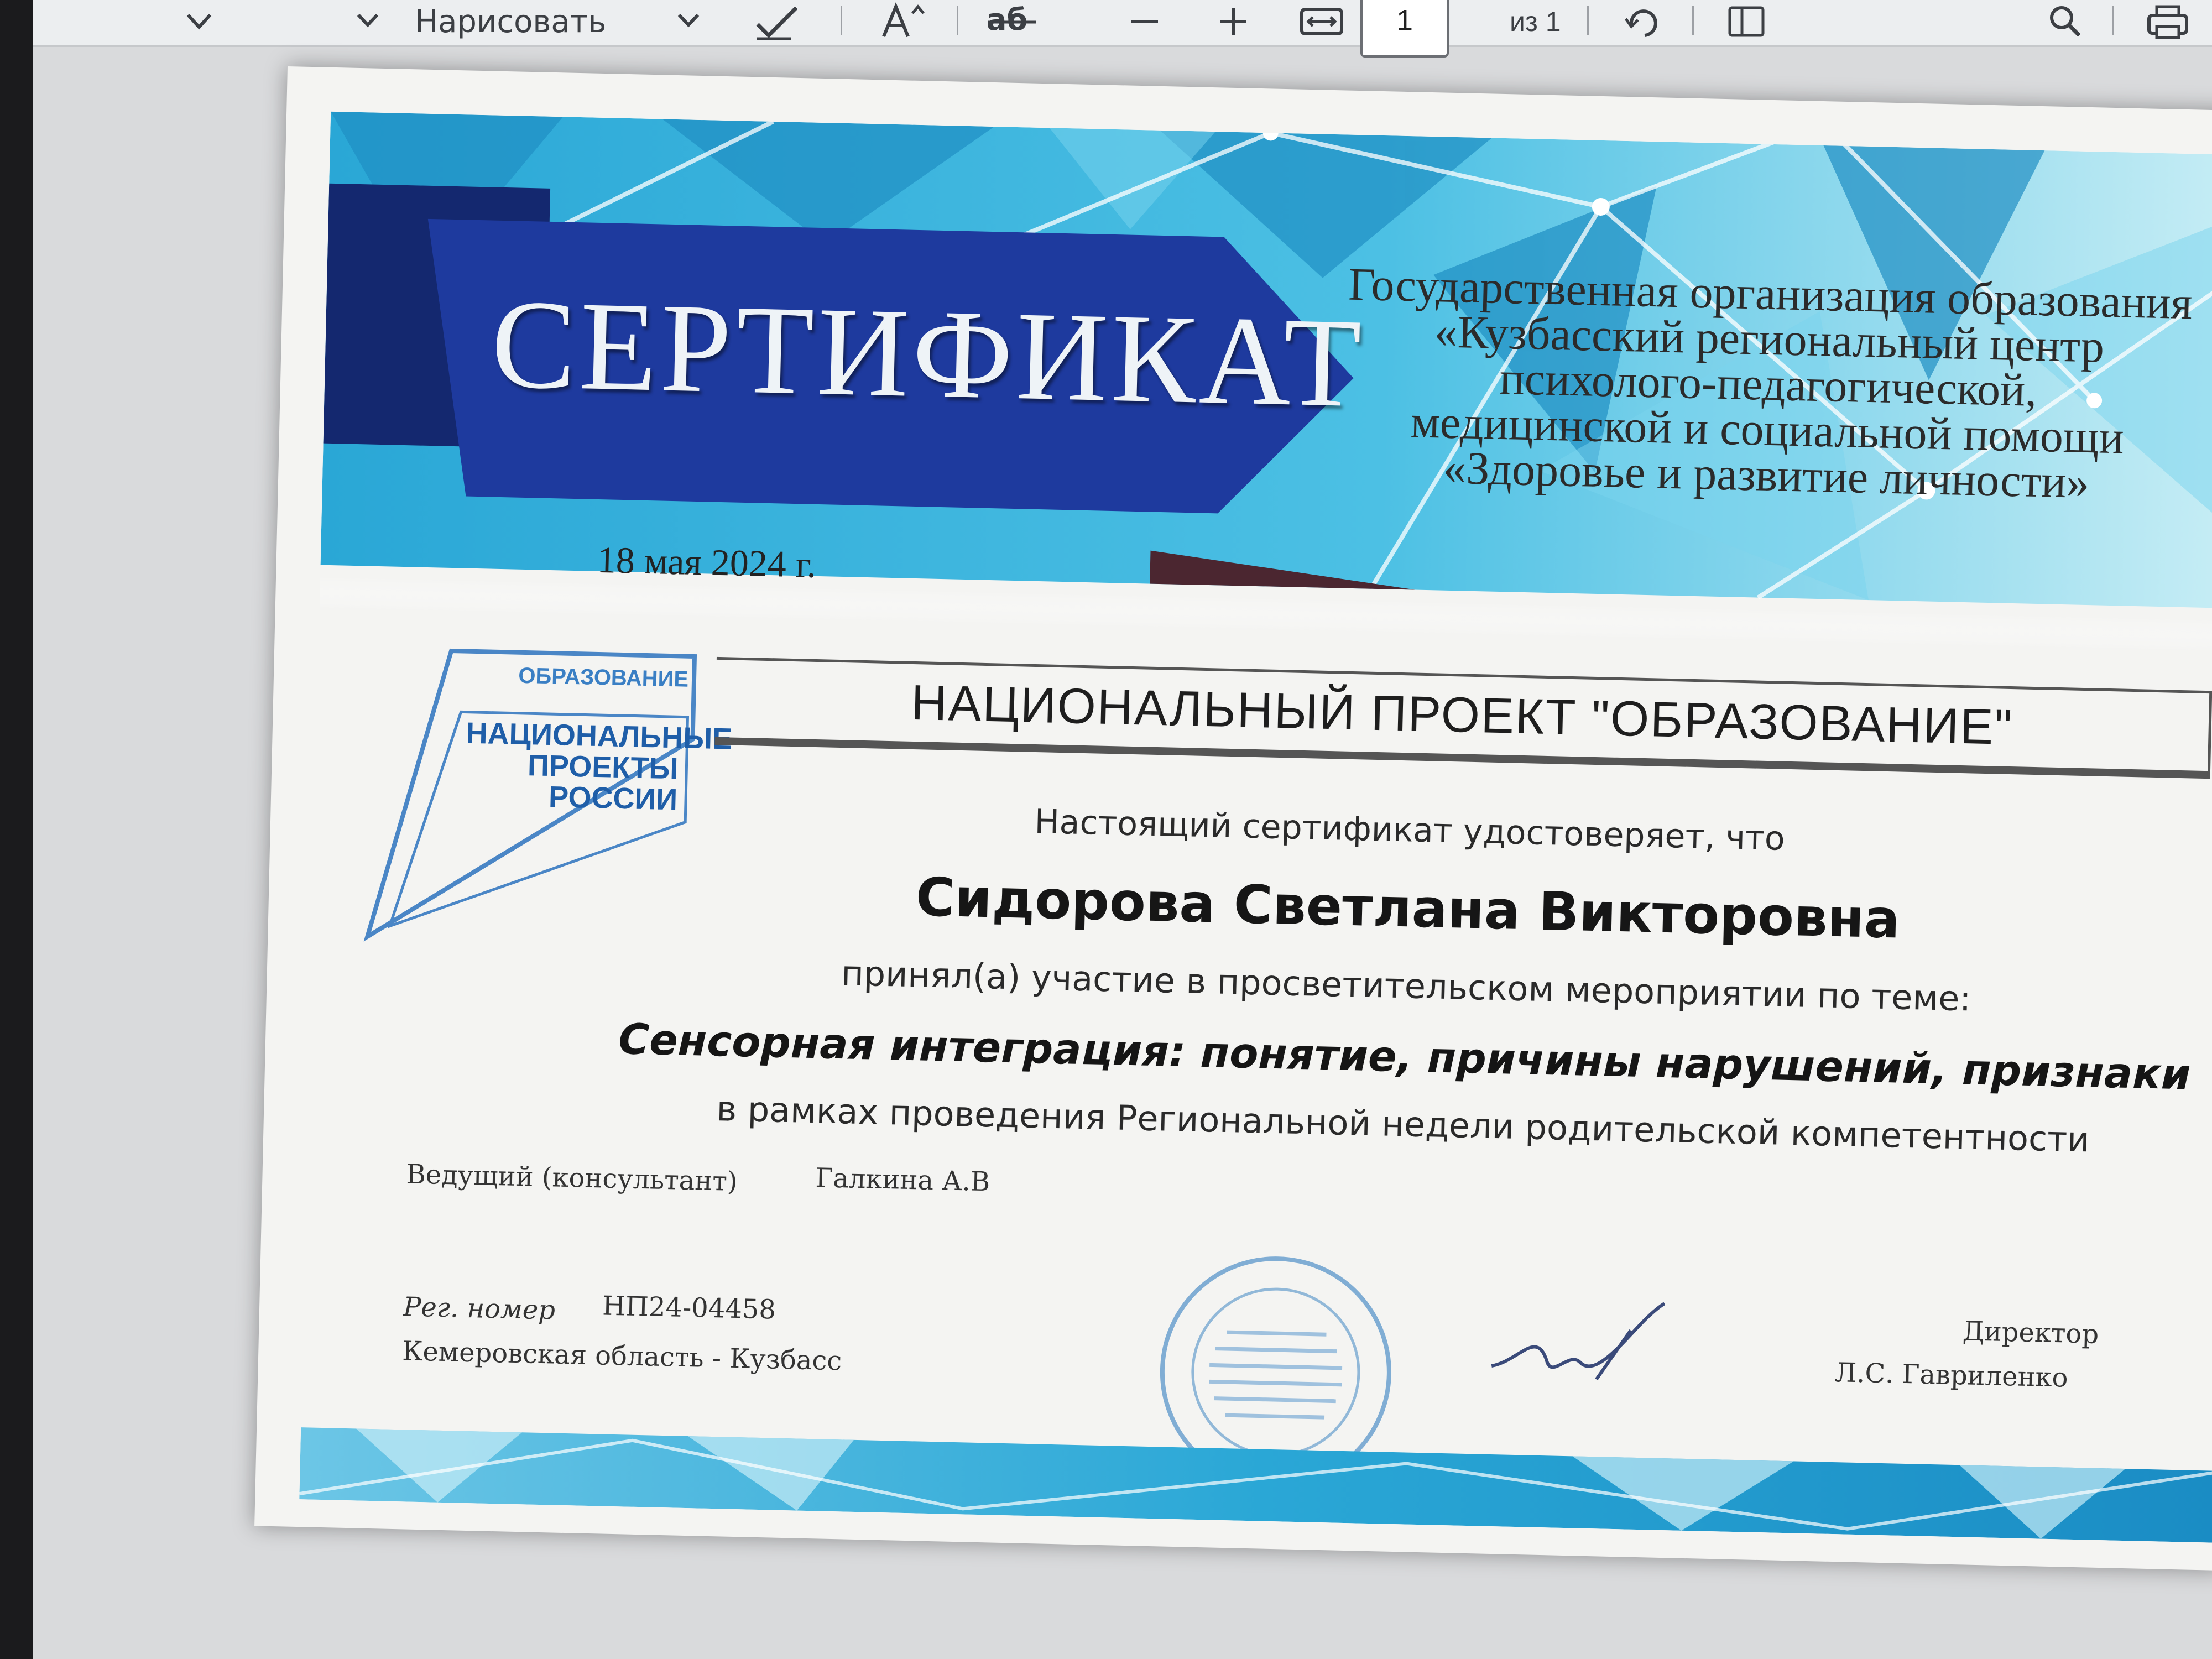  What do you see at coordinates (368, 22) in the screenshot?
I see `dropdown-arrow-icon` at bounding box center [368, 22].